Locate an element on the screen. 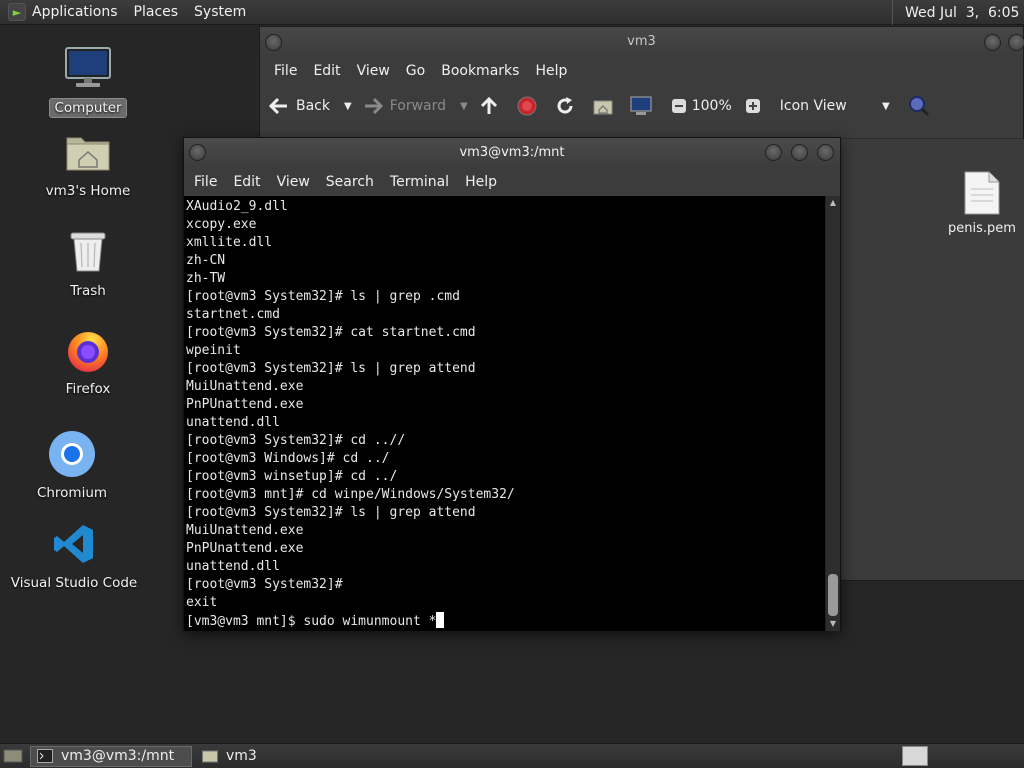 The width and height of the screenshot is (1024, 768). folder-icon is located at coordinates (210, 756).